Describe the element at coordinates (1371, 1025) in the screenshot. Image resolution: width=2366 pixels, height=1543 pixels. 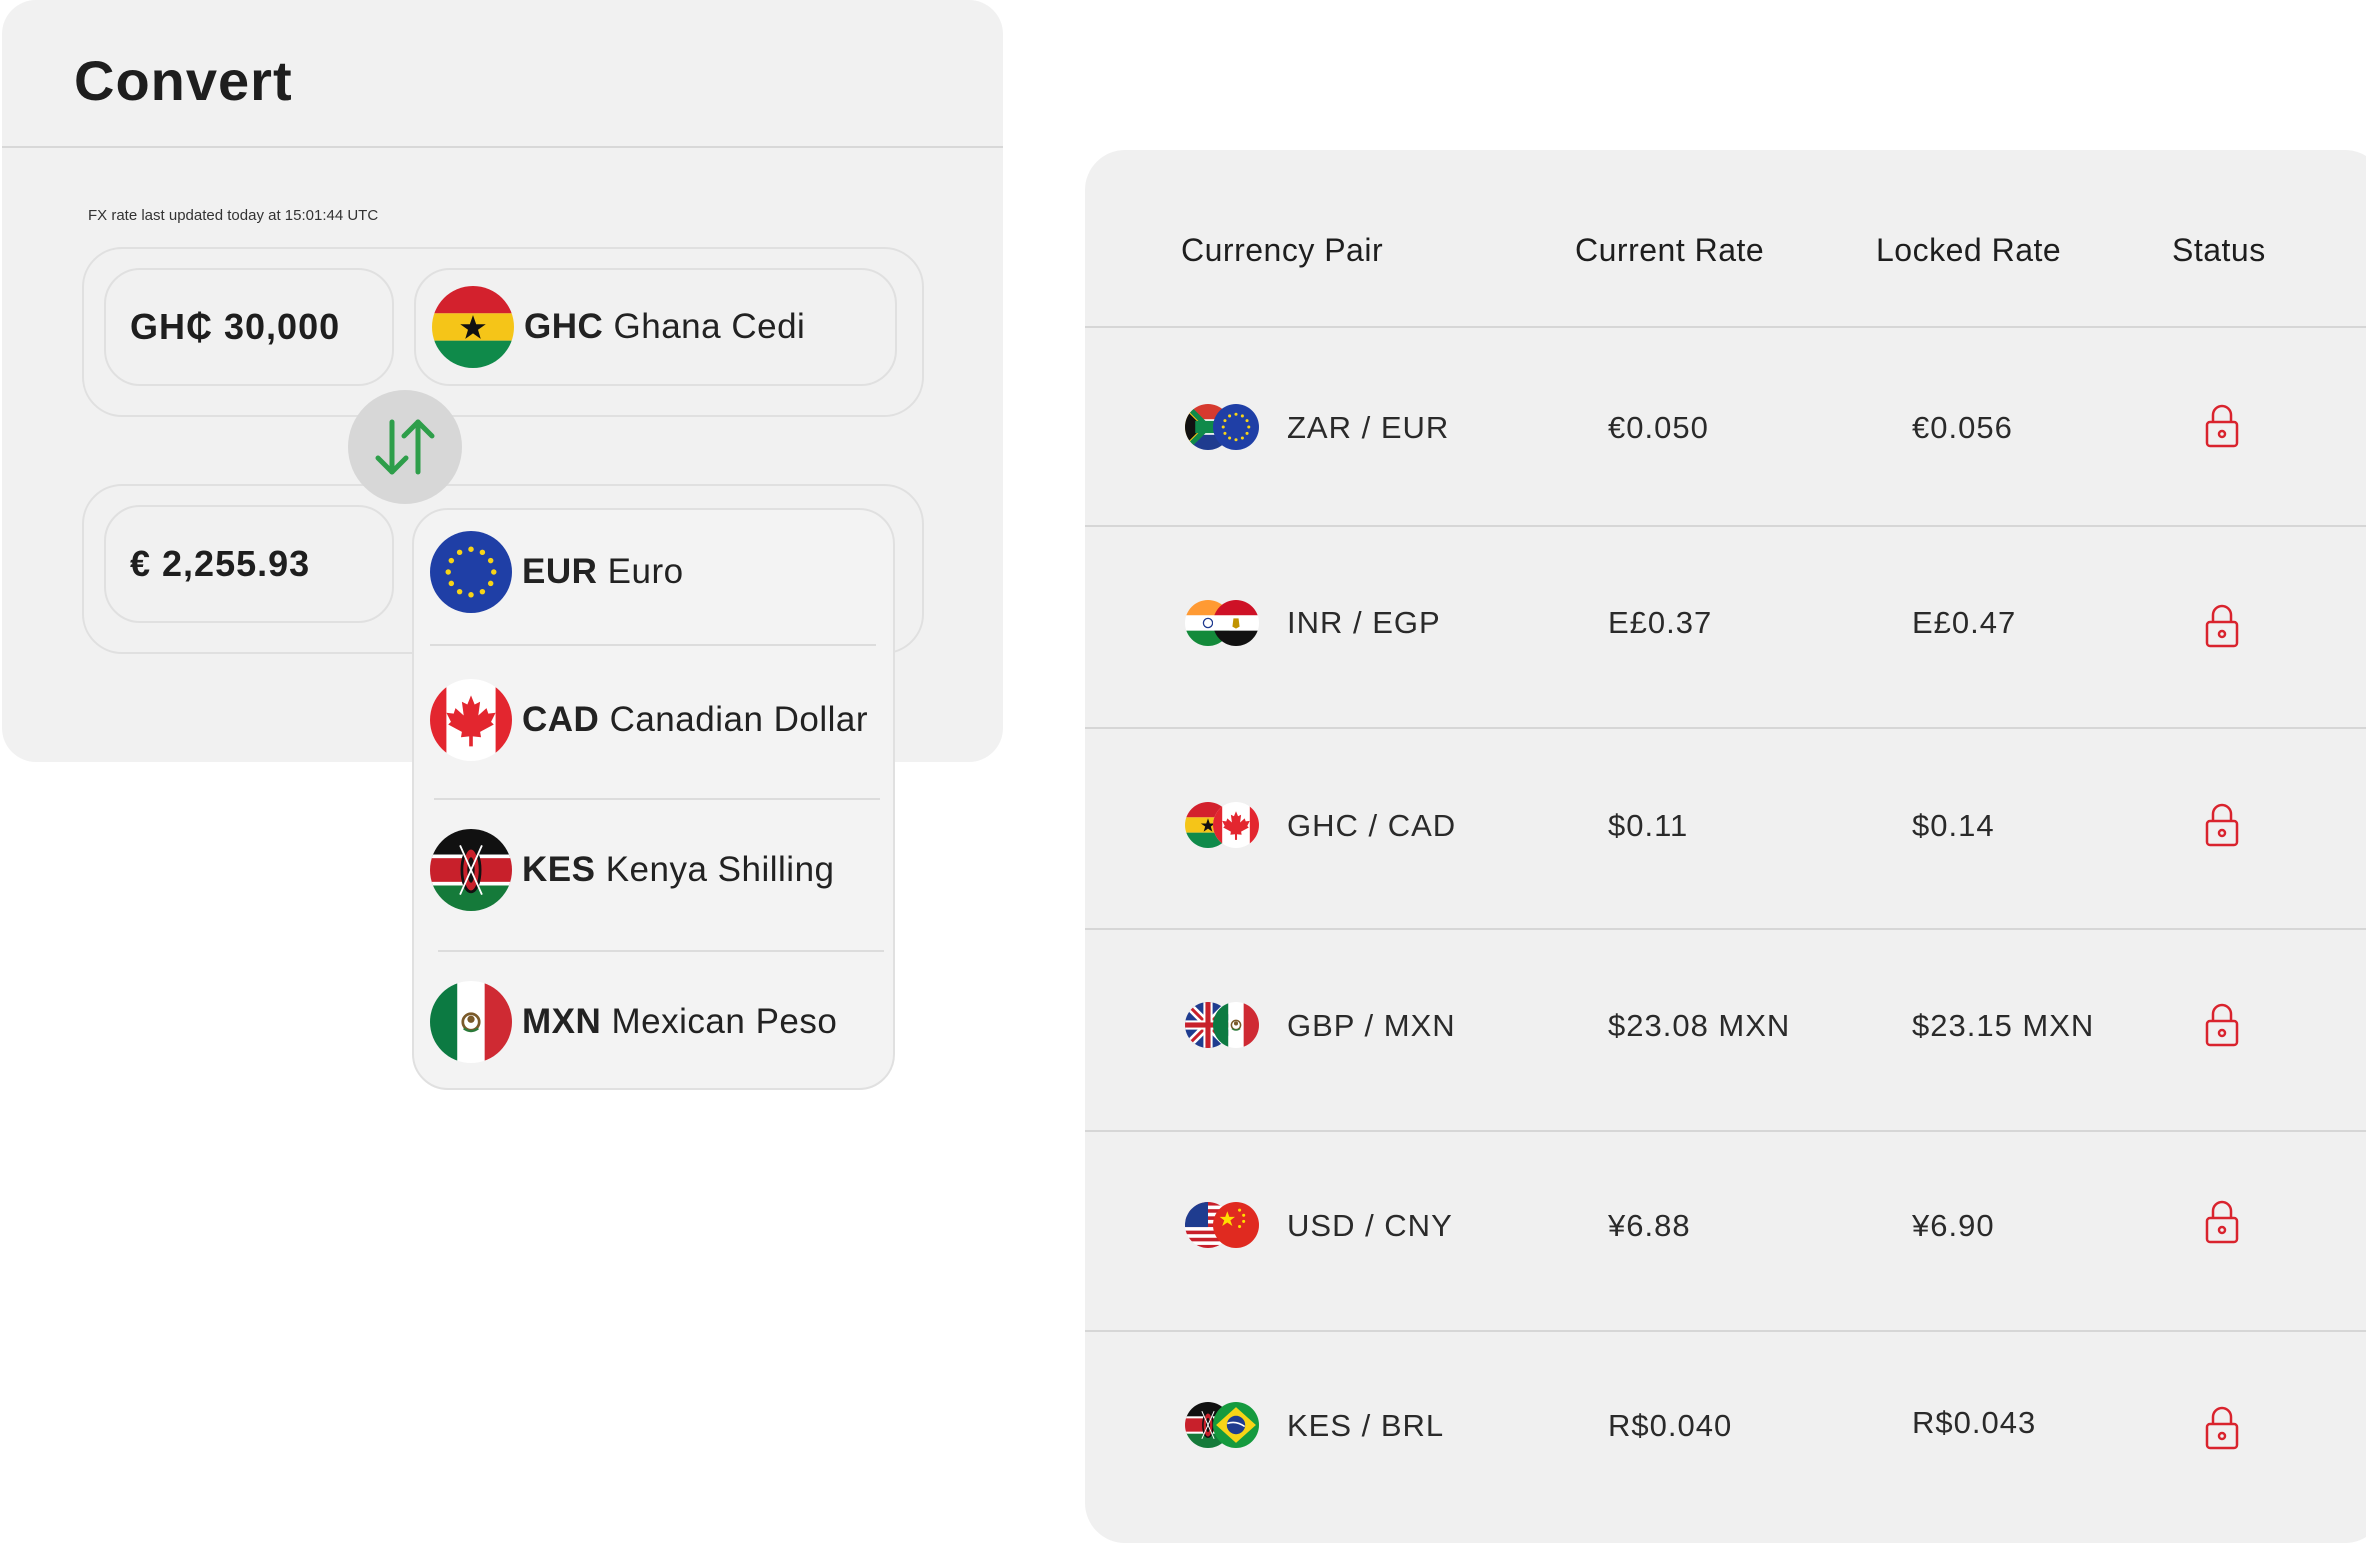
I see `pair-cell: GBP / MXN` at that location.